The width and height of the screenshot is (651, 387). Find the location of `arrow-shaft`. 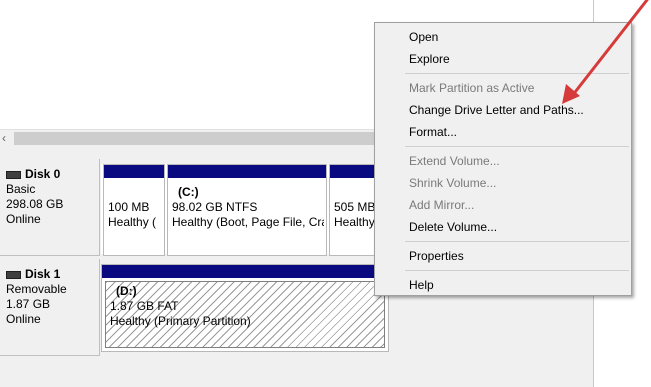

arrow-shaft is located at coordinates (609, 49).